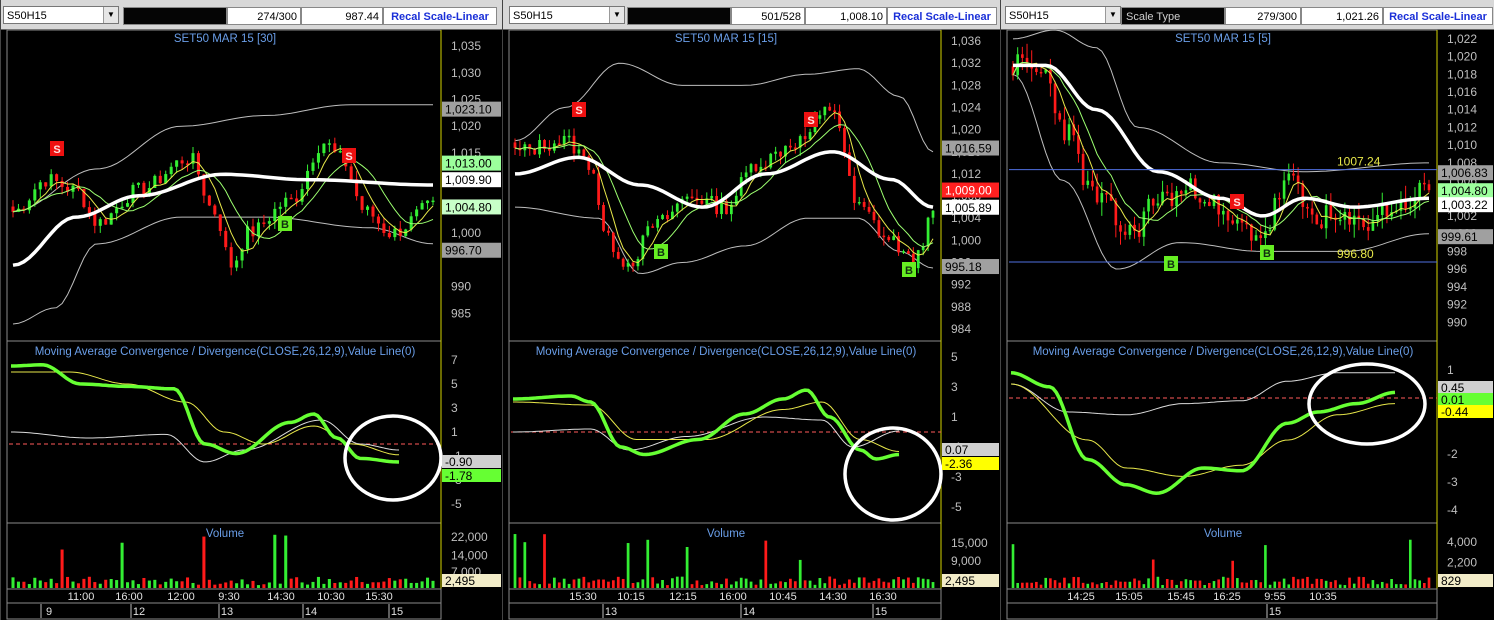 The image size is (1494, 620). What do you see at coordinates (1223, 39) in the screenshot?
I see `price-chart-title: SET50 MAR 15 [5]` at bounding box center [1223, 39].